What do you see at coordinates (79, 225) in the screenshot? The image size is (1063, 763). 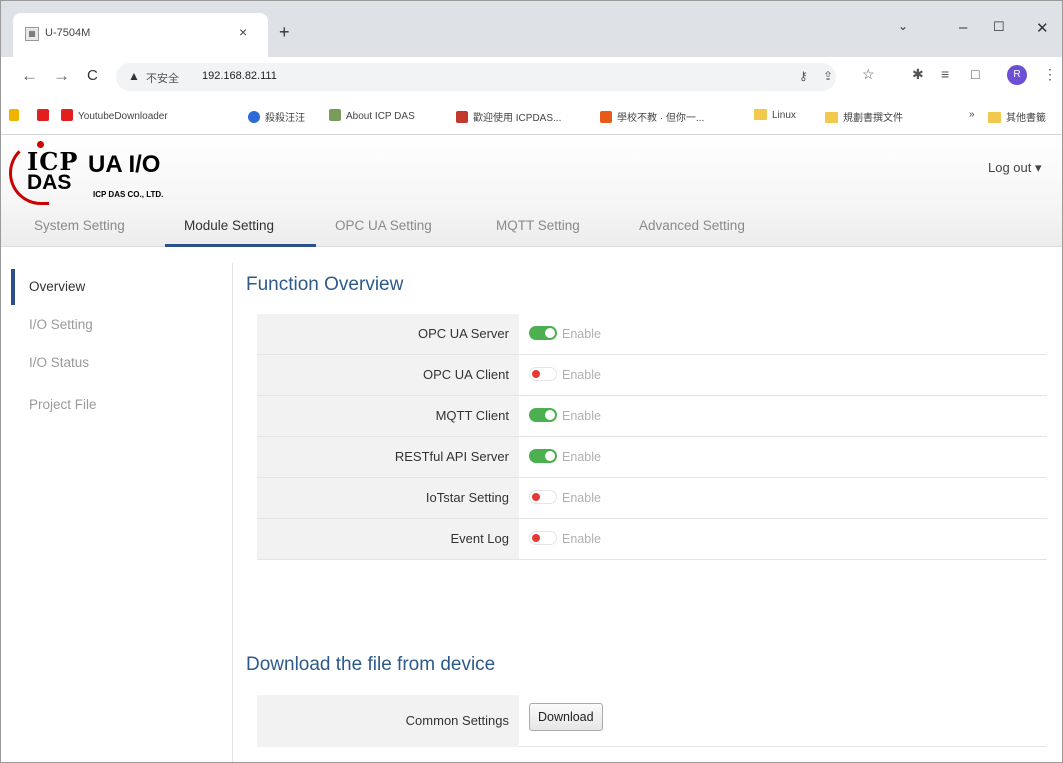 I see `tab-system-setting: System Setting` at bounding box center [79, 225].